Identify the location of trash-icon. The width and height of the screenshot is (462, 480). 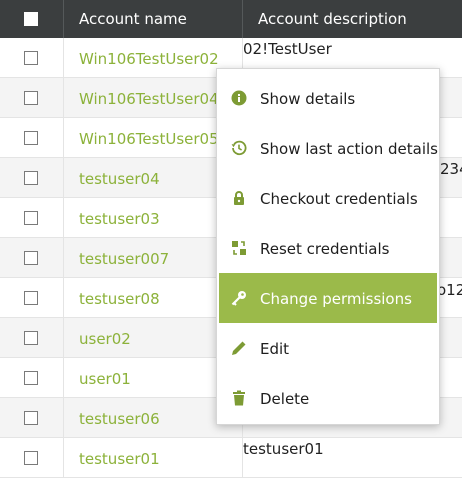
(239, 398).